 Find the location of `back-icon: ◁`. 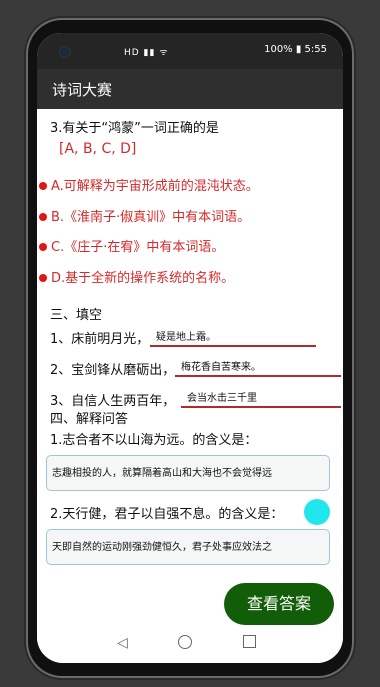

back-icon: ◁ is located at coordinates (122, 643).